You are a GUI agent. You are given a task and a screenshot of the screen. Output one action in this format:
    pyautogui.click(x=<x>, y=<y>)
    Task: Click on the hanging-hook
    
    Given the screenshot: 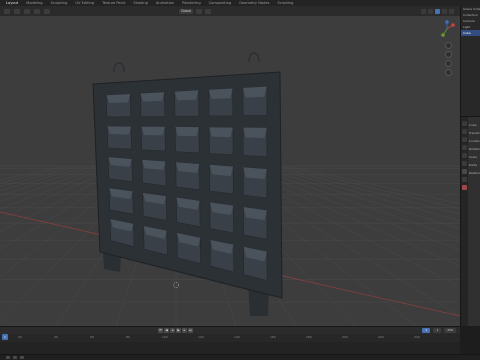 What is the action you would take?
    pyautogui.click(x=254, y=57)
    